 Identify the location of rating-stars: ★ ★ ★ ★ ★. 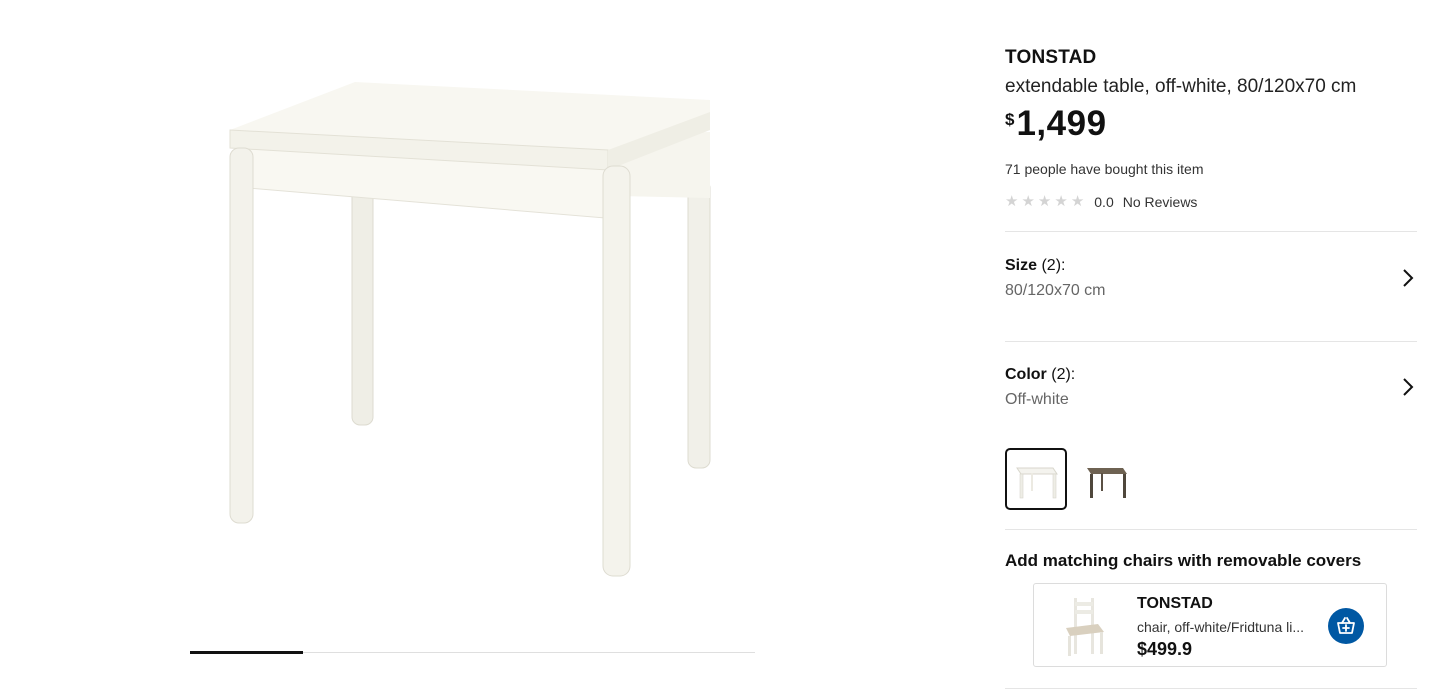
(1044, 202).